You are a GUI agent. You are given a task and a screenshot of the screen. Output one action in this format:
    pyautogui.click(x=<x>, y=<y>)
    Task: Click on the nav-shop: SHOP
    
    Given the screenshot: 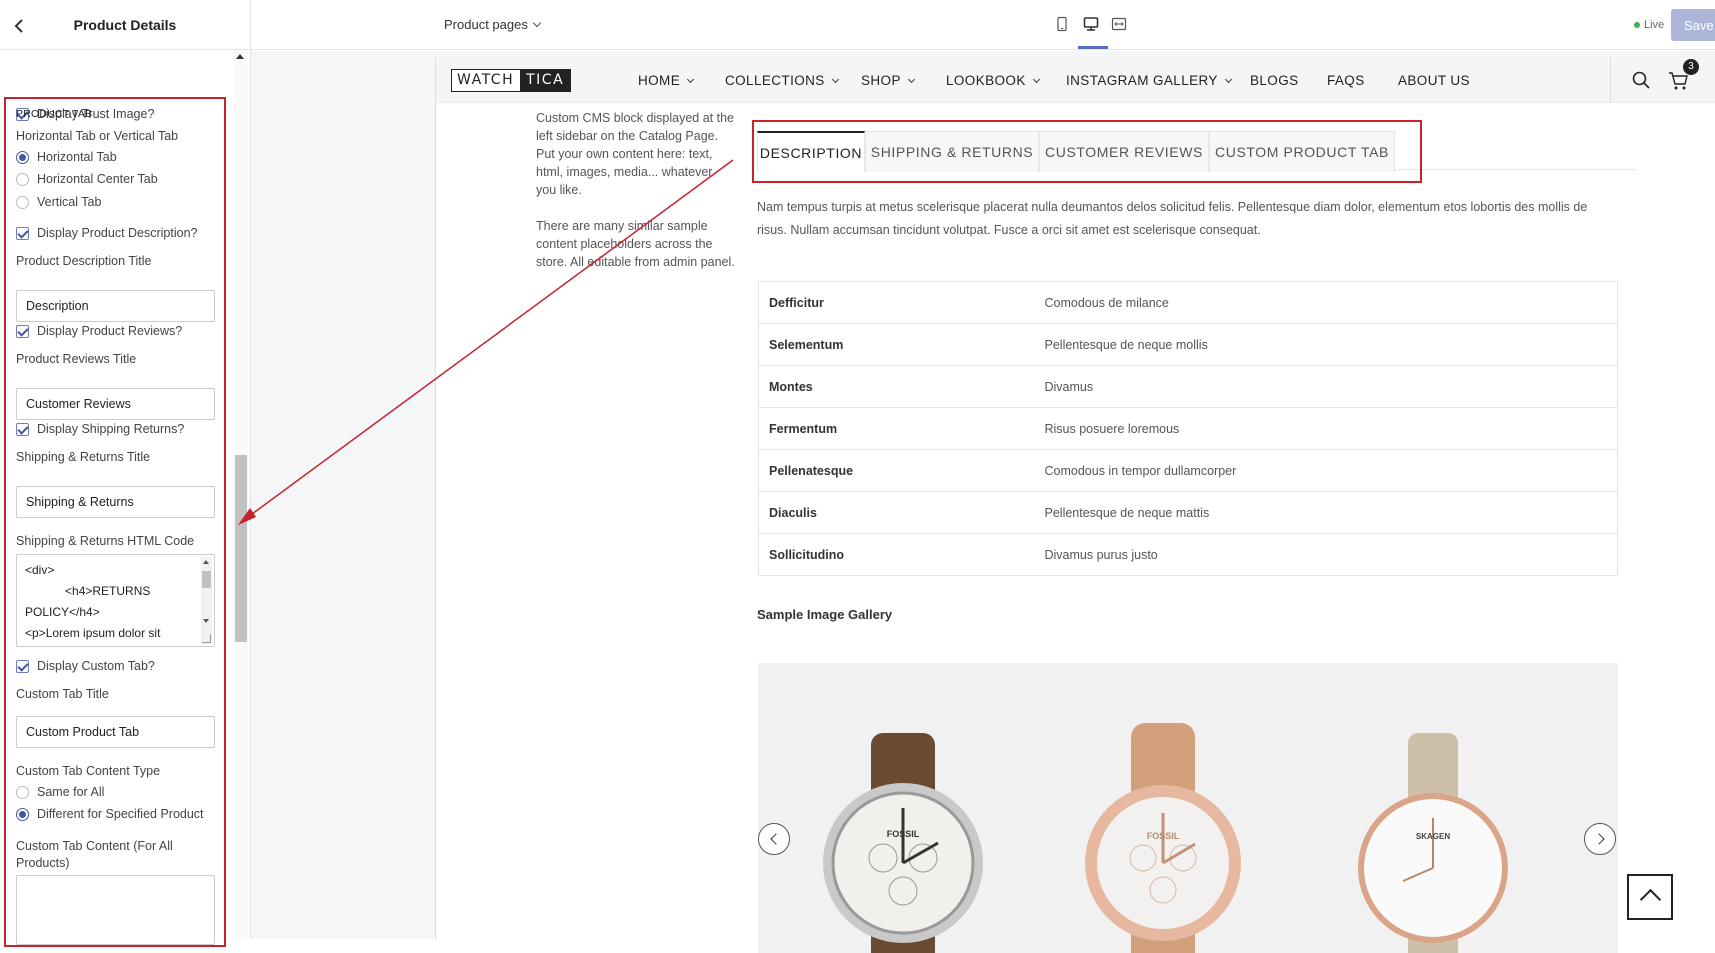 What is the action you would take?
    pyautogui.click(x=888, y=80)
    